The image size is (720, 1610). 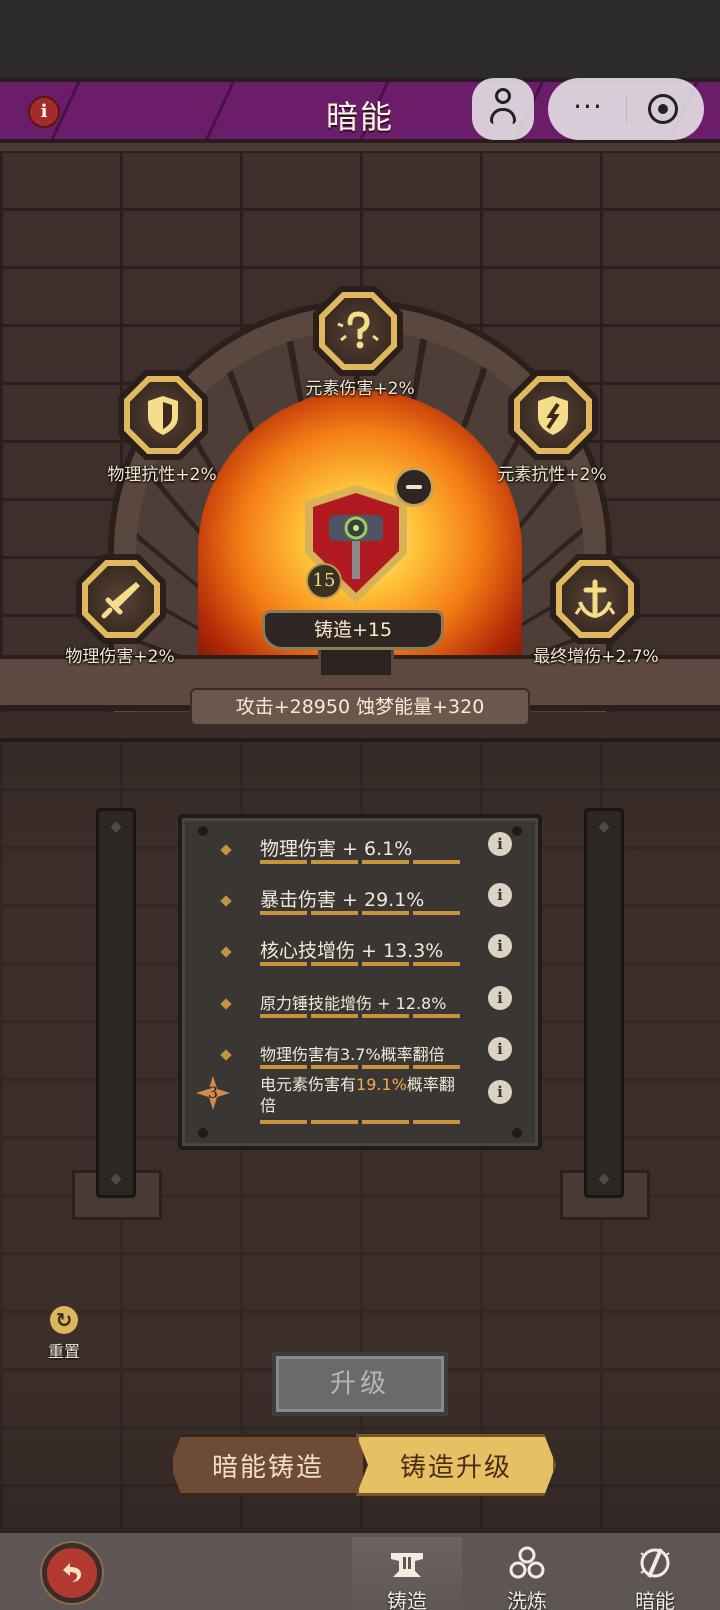 I want to click on attribute-highlight: 19.1%, so click(x=381, y=1084).